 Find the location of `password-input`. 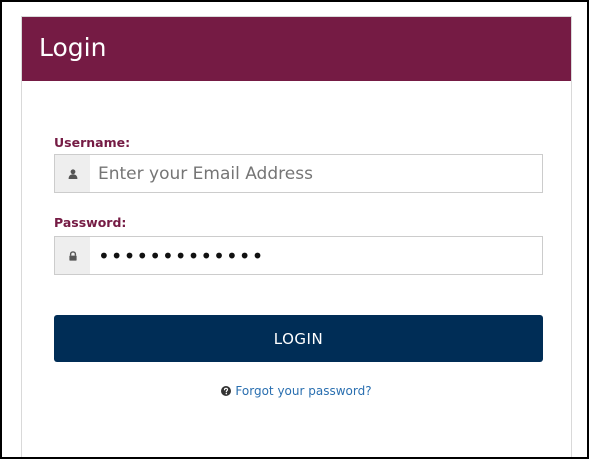

password-input is located at coordinates (316, 255).